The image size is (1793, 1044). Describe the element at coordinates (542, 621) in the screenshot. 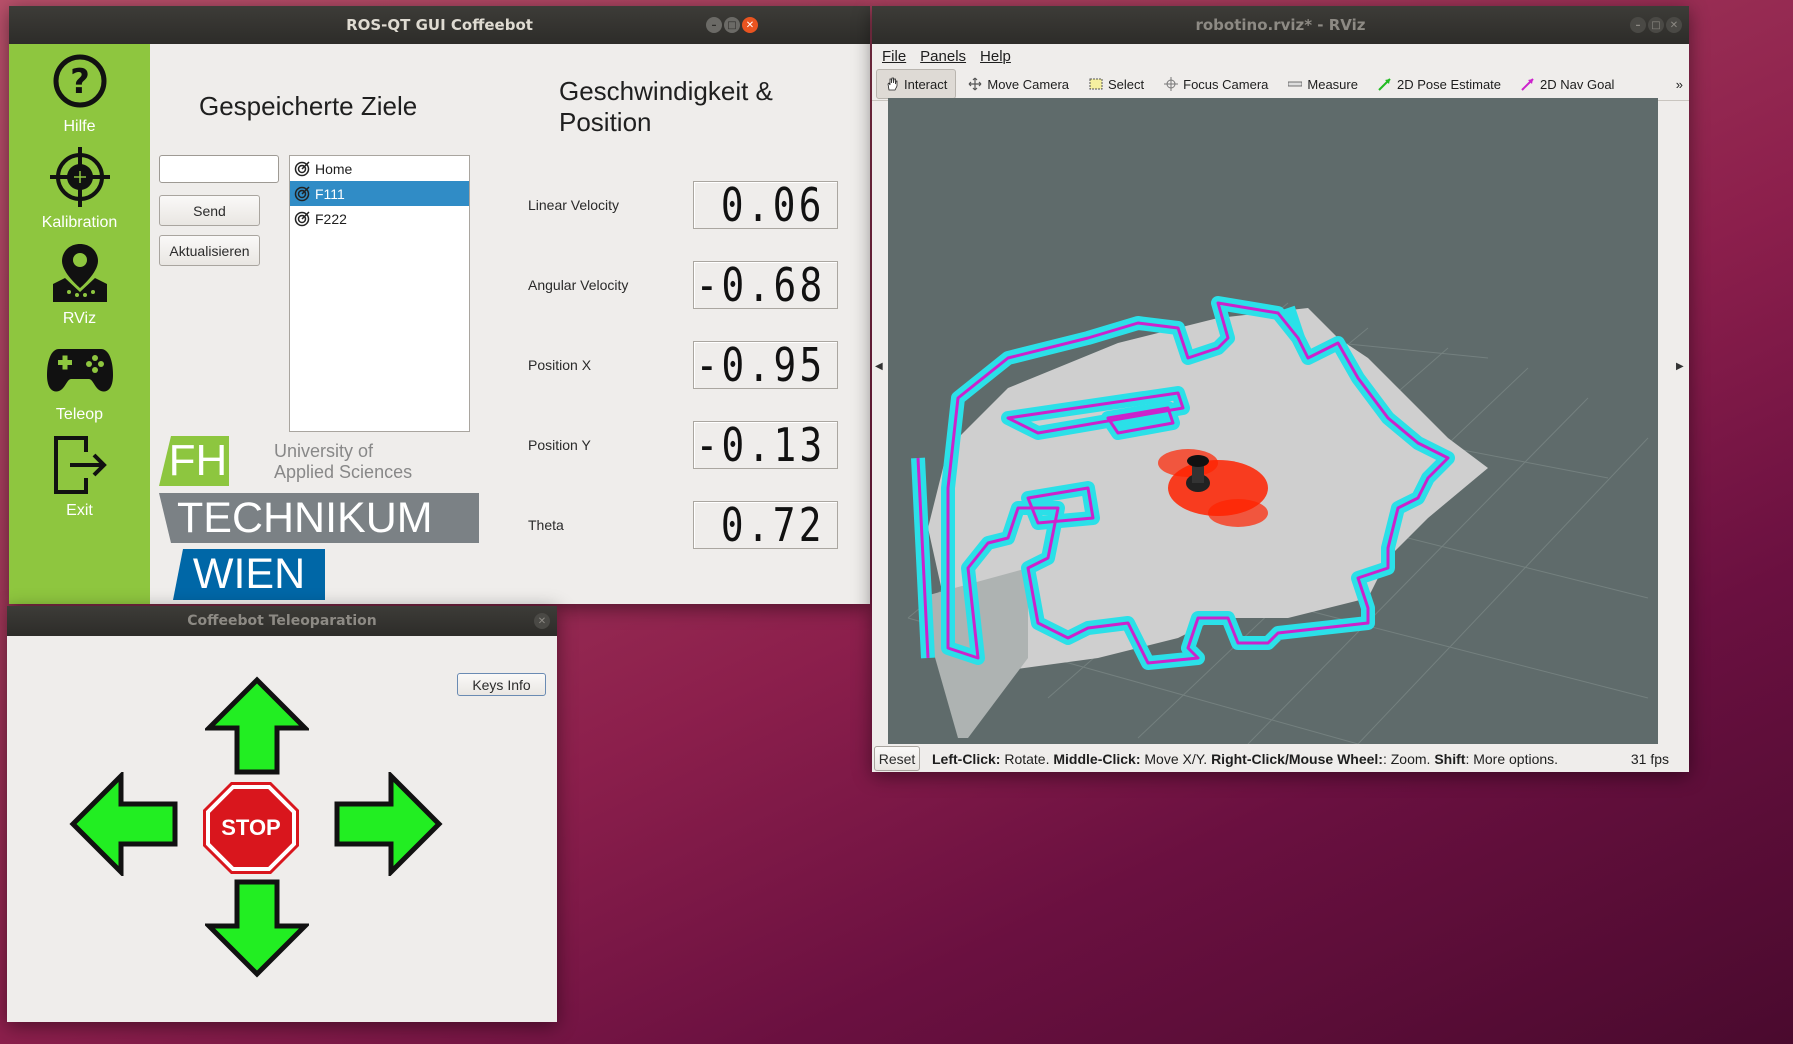

I see `teleop-close-button: ✕` at that location.